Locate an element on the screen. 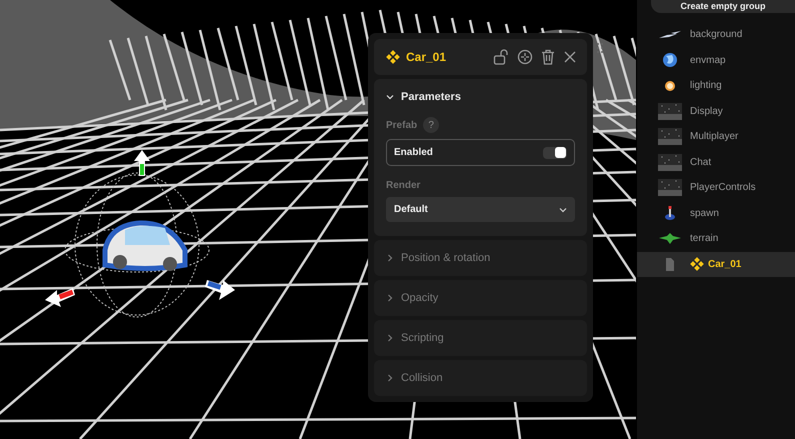  tree-item: Chat is located at coordinates (716, 162).